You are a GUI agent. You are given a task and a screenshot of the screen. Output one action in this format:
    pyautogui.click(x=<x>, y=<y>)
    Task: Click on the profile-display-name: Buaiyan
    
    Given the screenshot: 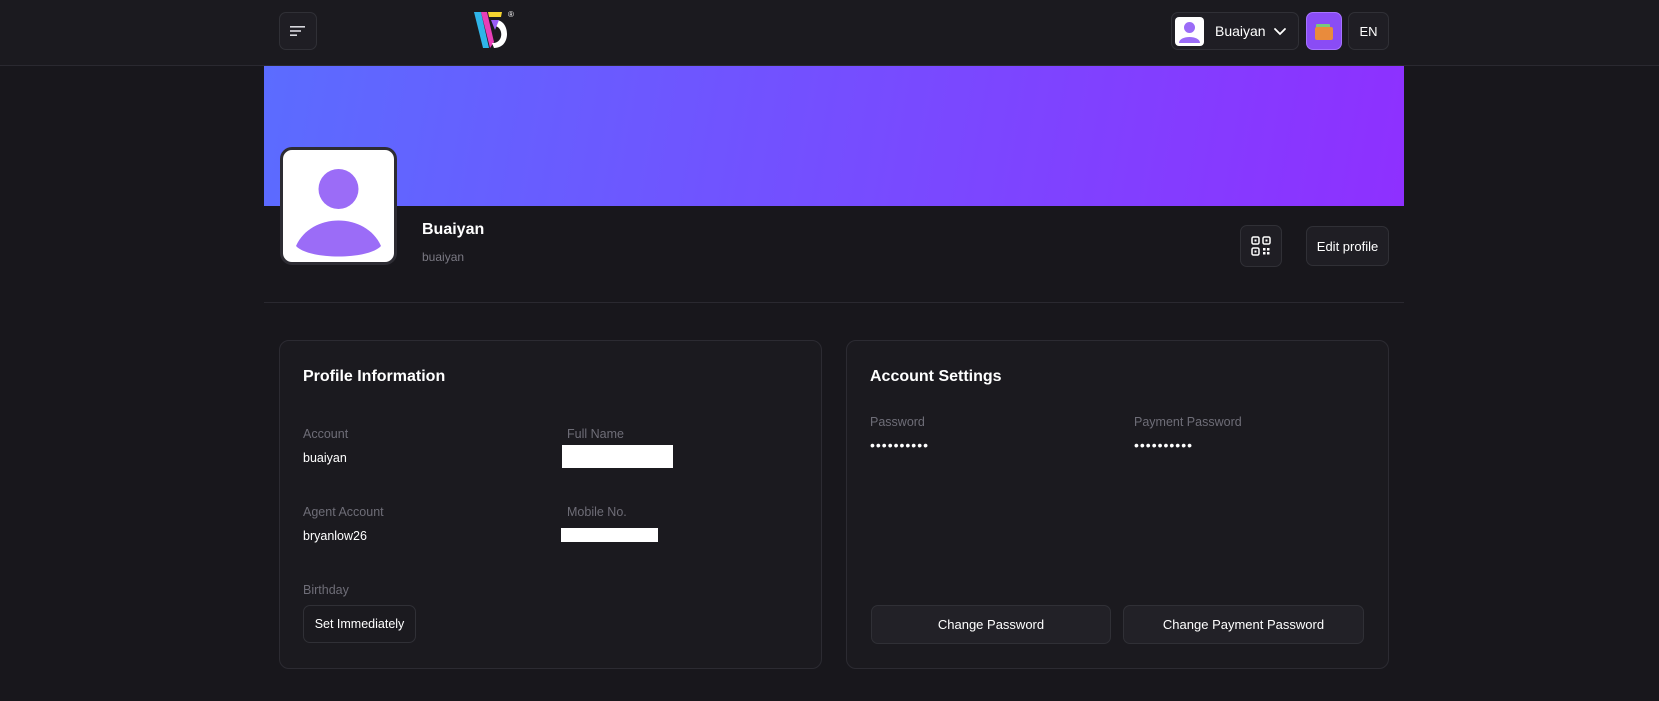 What is the action you would take?
    pyautogui.click(x=453, y=229)
    